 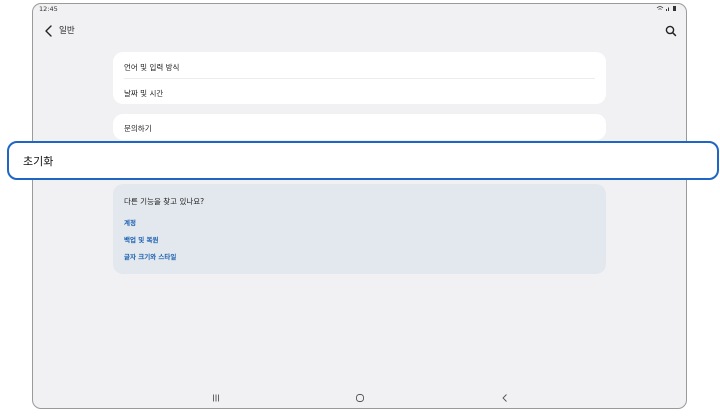 What do you see at coordinates (164, 201) in the screenshot?
I see `suggestions-title: 다른 기능을 찾고 있나요?` at bounding box center [164, 201].